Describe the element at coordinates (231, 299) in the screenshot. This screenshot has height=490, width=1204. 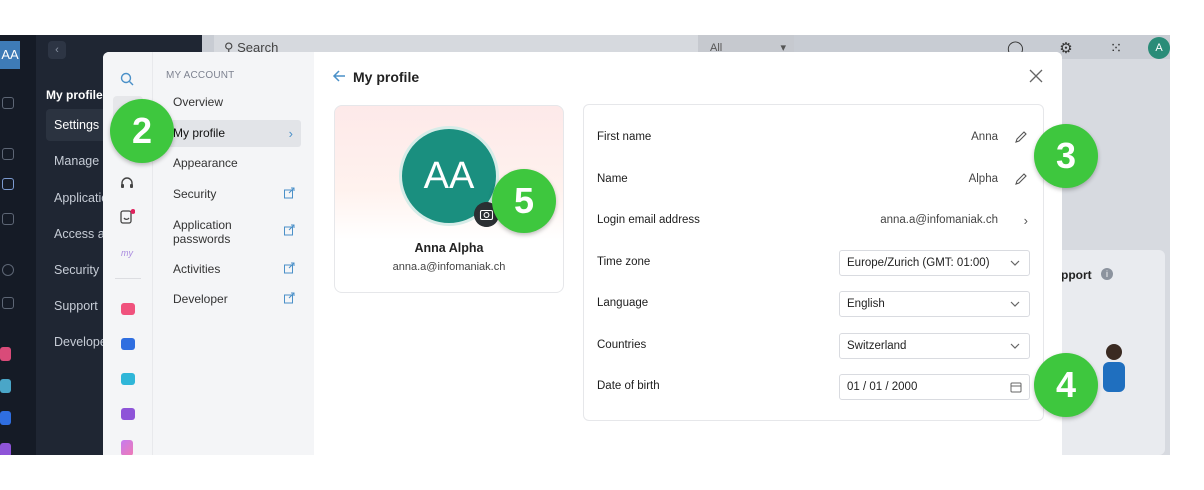
I see `nav-item-developer: Developer` at that location.